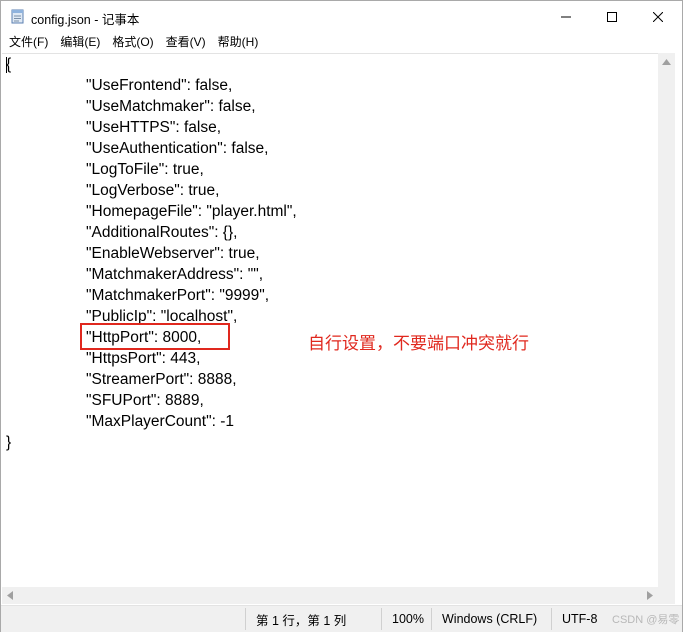 The height and width of the screenshot is (632, 683). I want to click on code-line: "StreamerPort": 8888,, so click(161, 379).